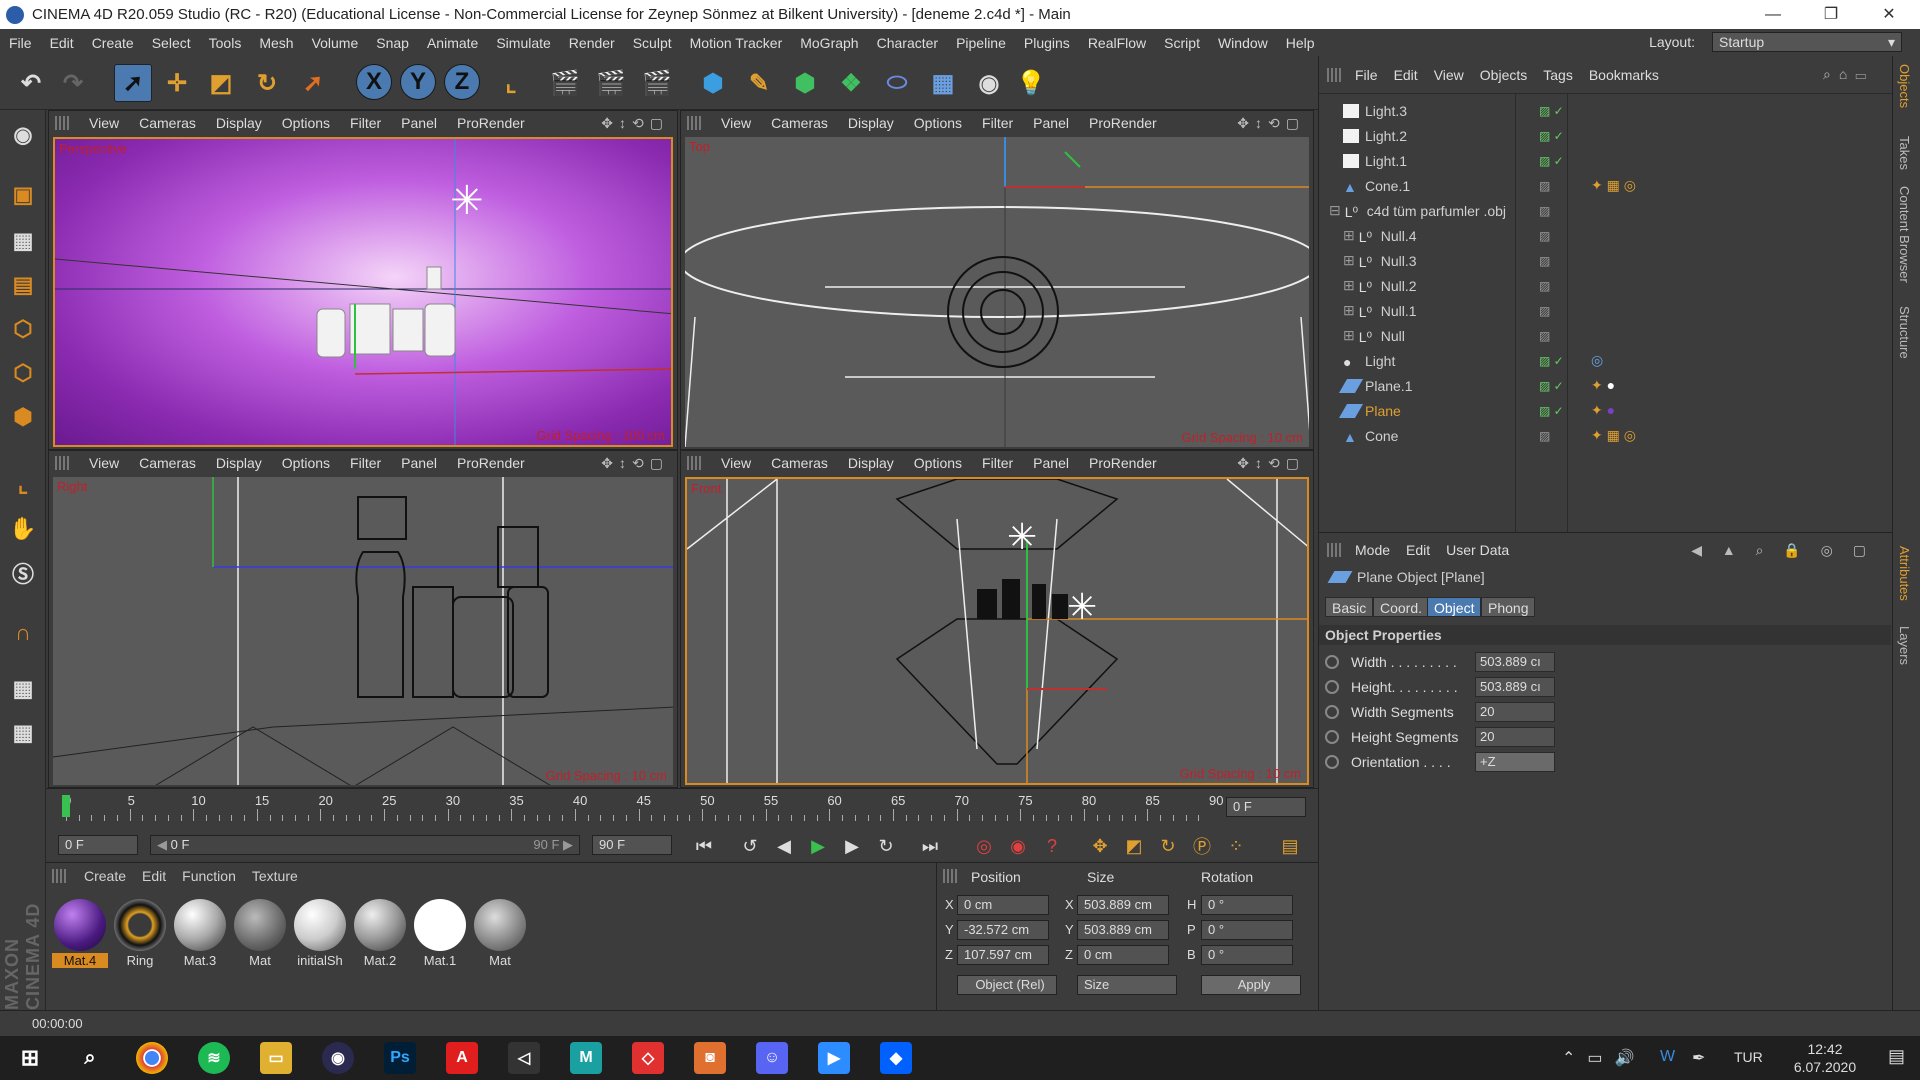 The image size is (1920, 1080). I want to click on pen-icon: ✎, so click(759, 83).